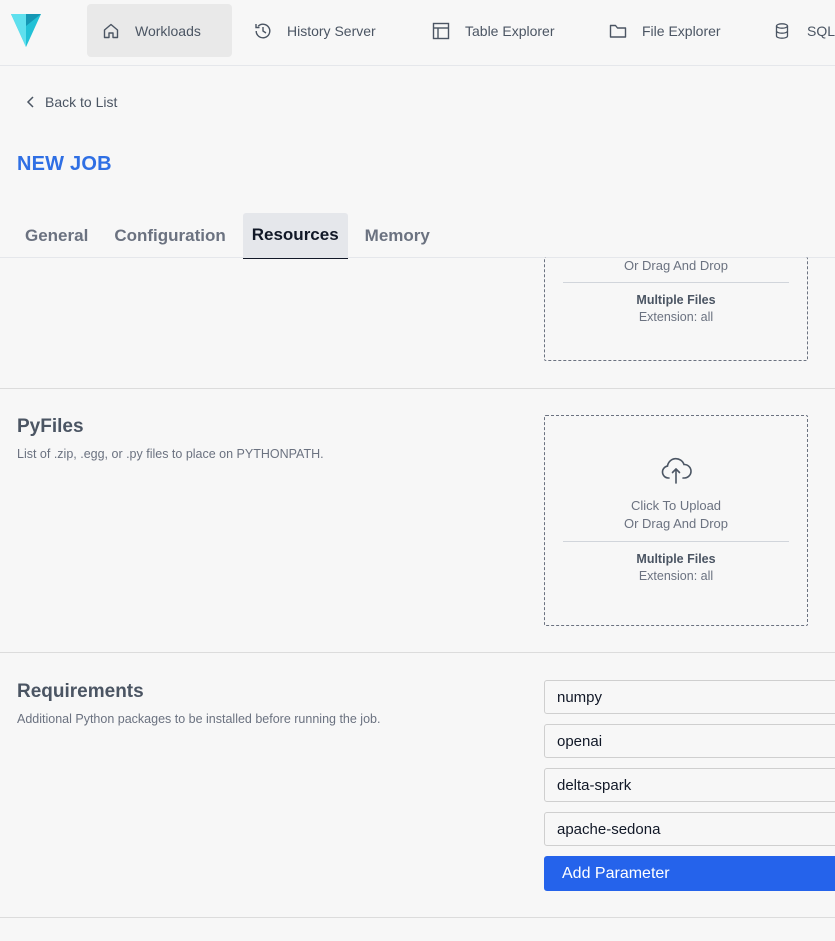 The height and width of the screenshot is (941, 835). I want to click on nav-item-label: History Server, so click(331, 30).